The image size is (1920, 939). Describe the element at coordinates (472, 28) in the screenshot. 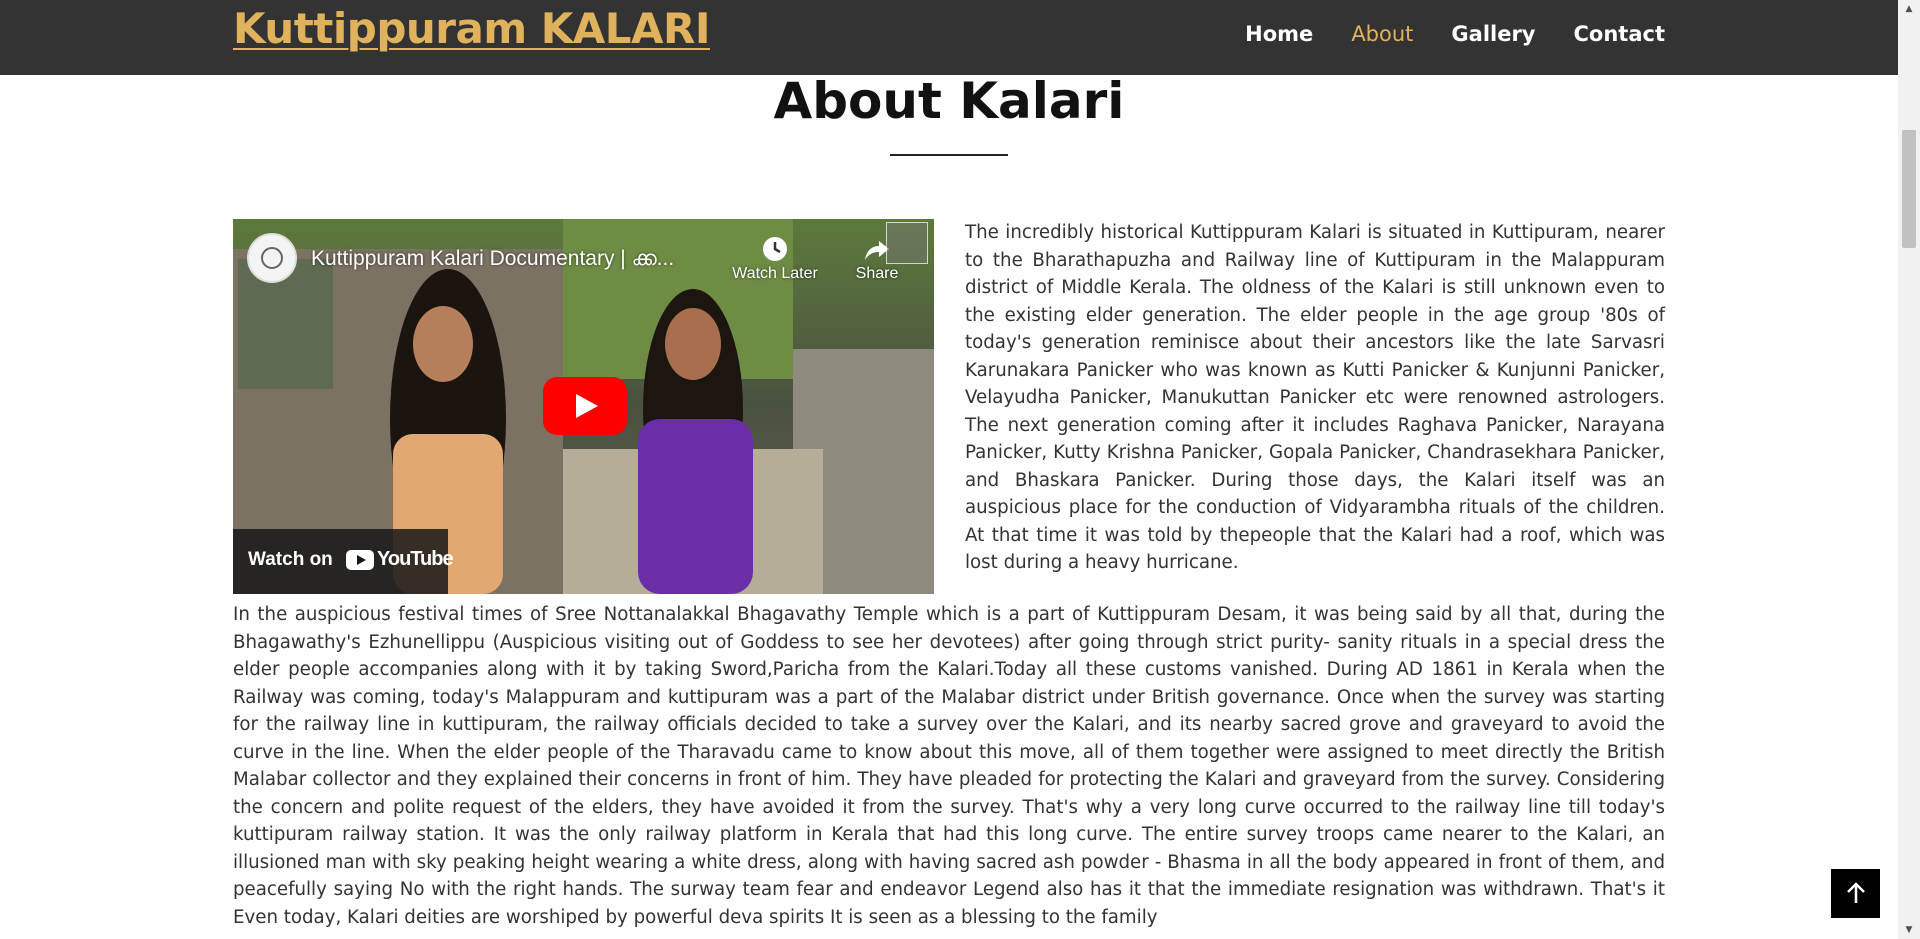

I see `site-brand: Kuttippuram KALARI` at that location.